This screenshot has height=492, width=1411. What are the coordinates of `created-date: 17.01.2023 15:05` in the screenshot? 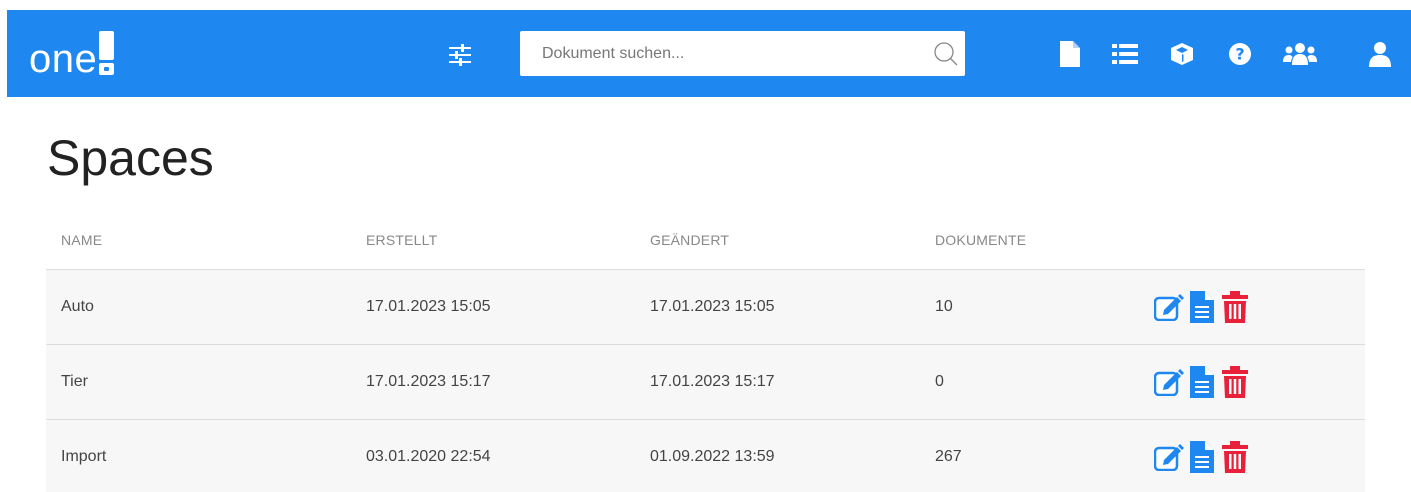 It's located at (428, 306).